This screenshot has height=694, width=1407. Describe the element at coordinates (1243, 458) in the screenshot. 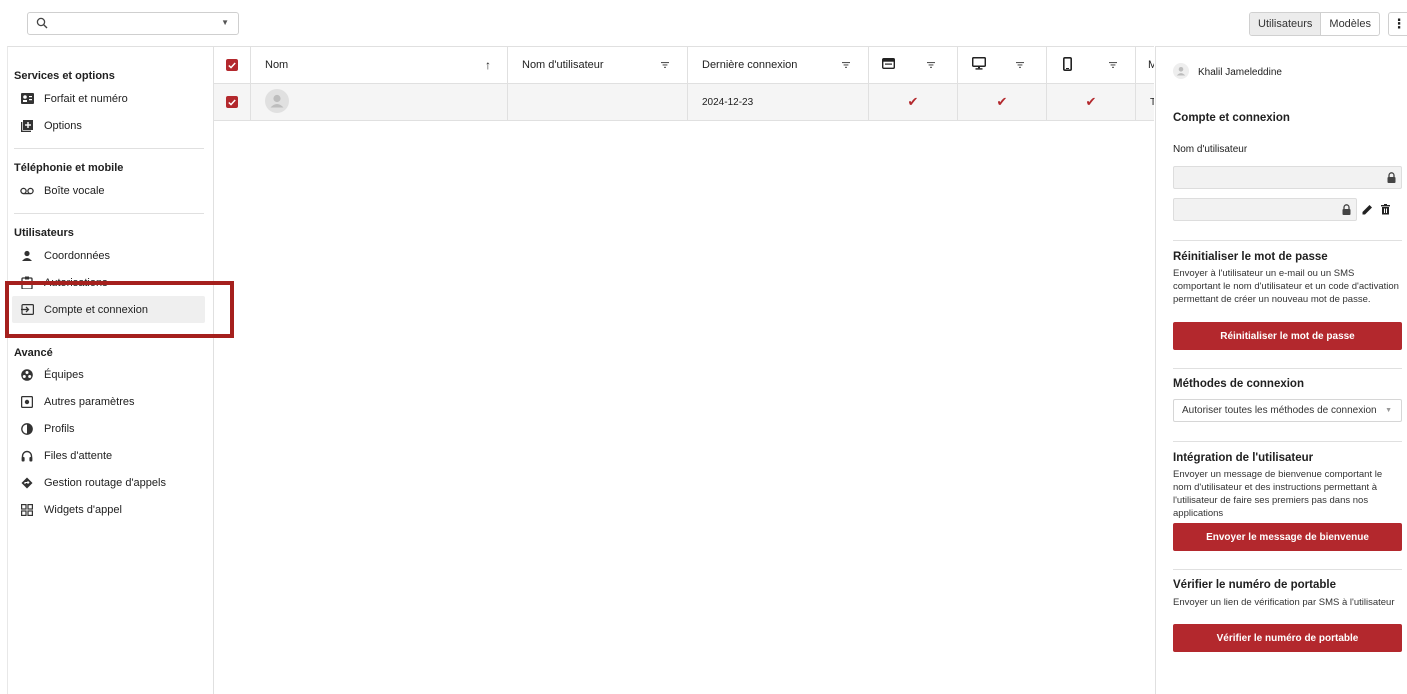

I see `onboarding-title: Intégration de l'utilisateur` at that location.